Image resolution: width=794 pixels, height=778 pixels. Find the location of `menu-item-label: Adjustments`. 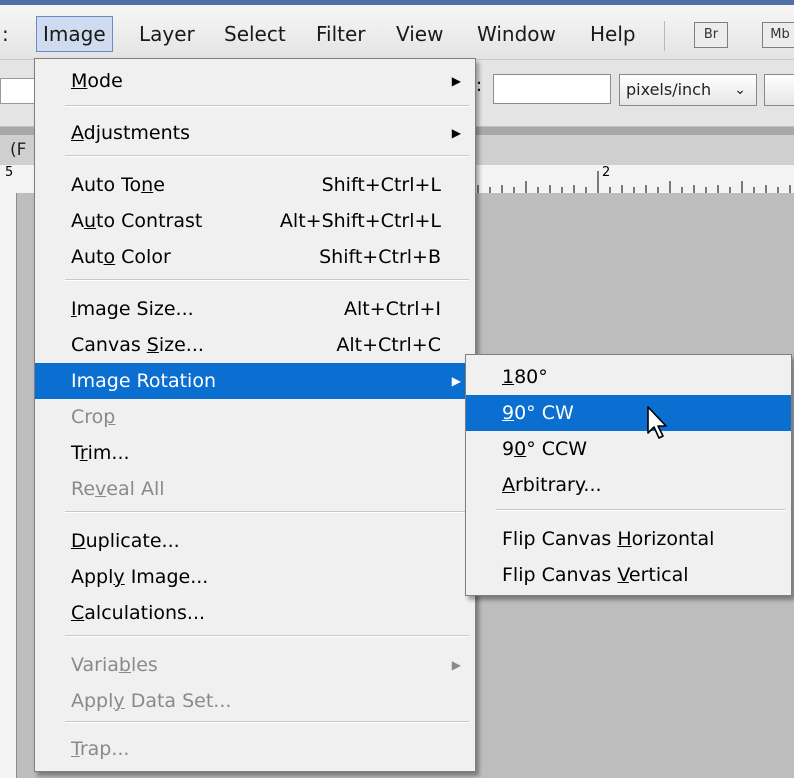

menu-item-label: Adjustments is located at coordinates (130, 133).